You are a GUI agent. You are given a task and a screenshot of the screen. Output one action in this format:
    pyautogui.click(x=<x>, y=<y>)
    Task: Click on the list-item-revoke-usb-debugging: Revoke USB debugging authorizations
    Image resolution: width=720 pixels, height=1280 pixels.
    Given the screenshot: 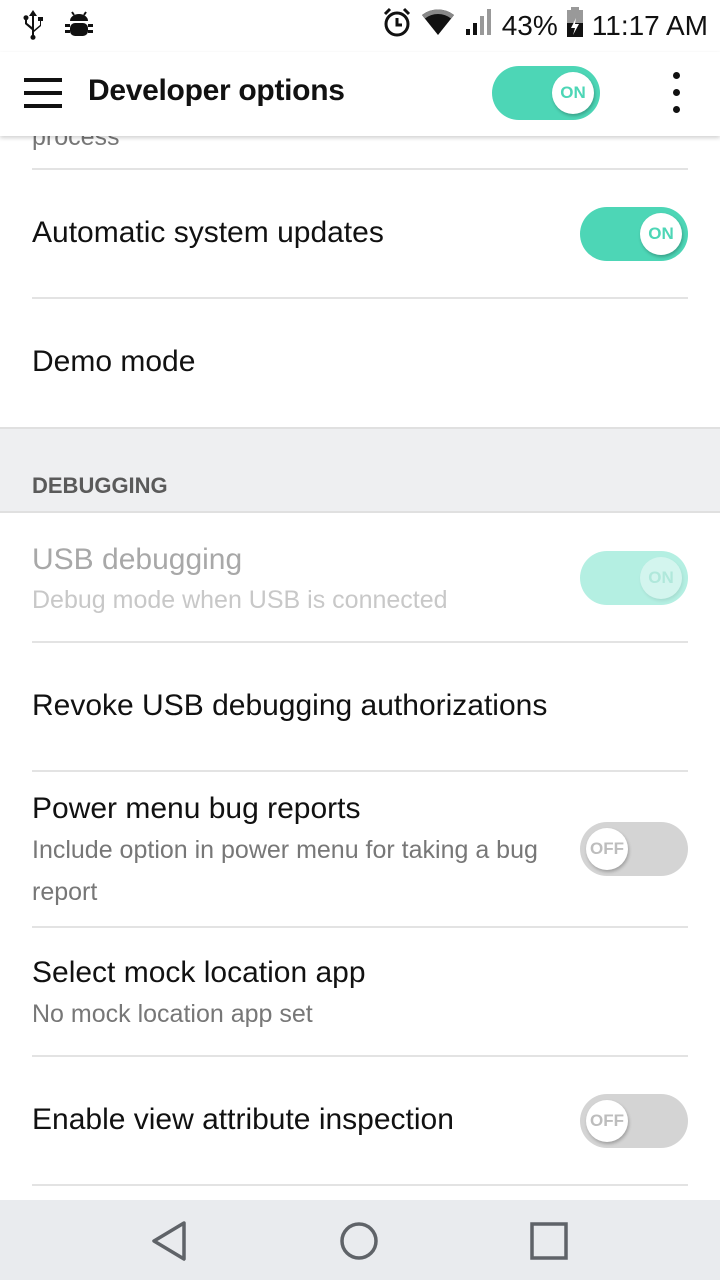 What is the action you would take?
    pyautogui.click(x=360, y=707)
    